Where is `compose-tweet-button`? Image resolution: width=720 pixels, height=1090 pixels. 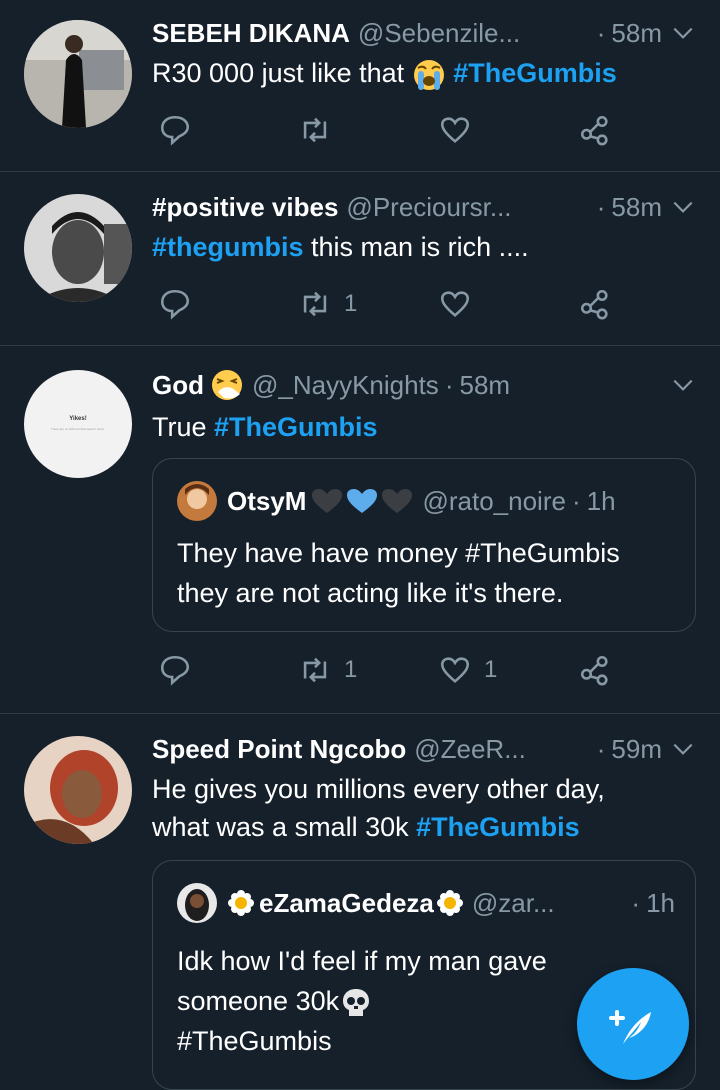 compose-tweet-button is located at coordinates (633, 1024).